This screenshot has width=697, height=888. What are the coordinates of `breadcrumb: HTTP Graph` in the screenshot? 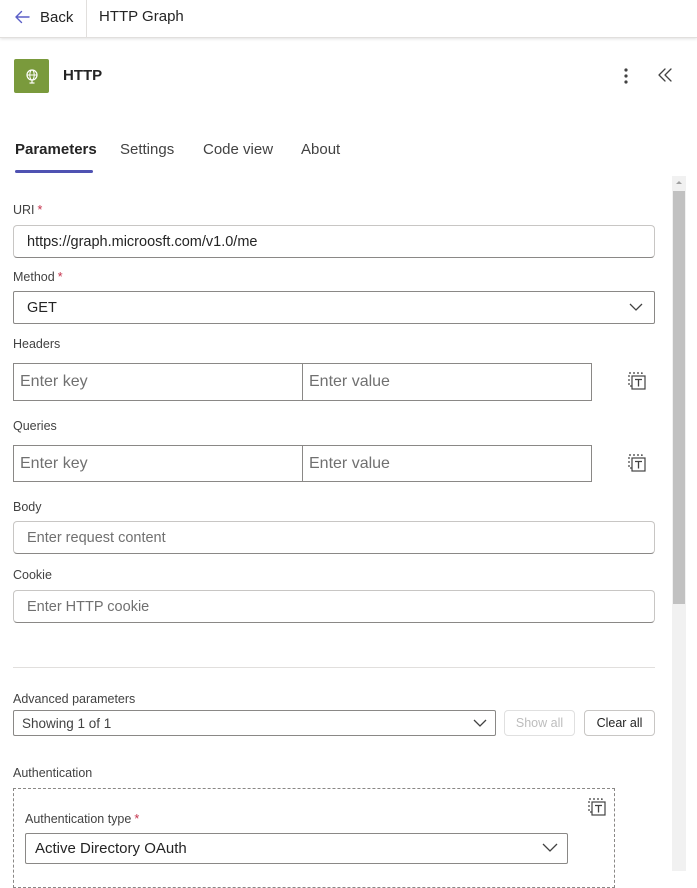 It's located at (141, 16).